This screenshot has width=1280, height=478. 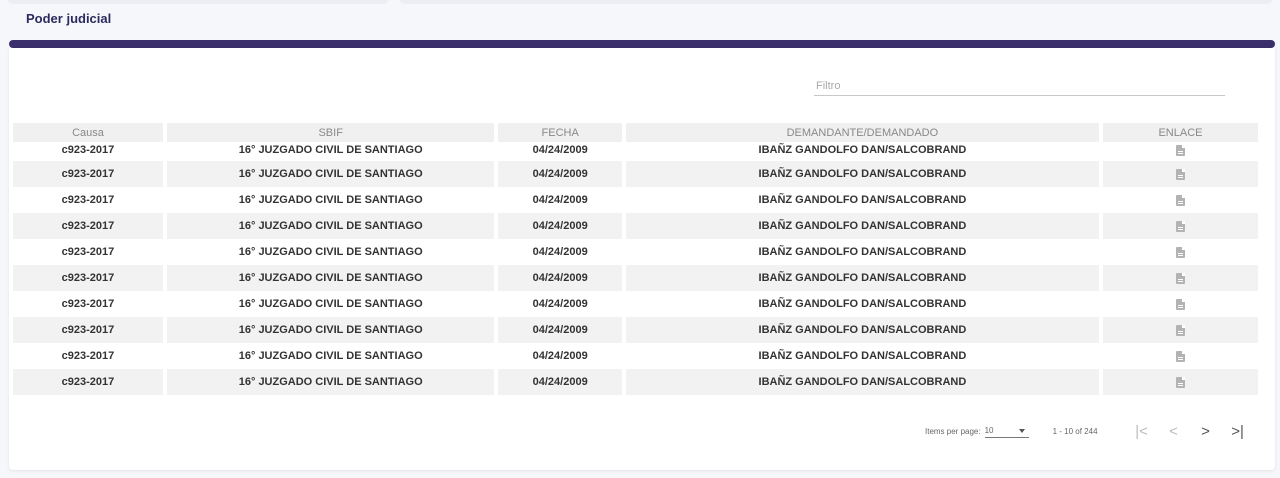 What do you see at coordinates (989, 430) in the screenshot?
I see `page-size-value: 10` at bounding box center [989, 430].